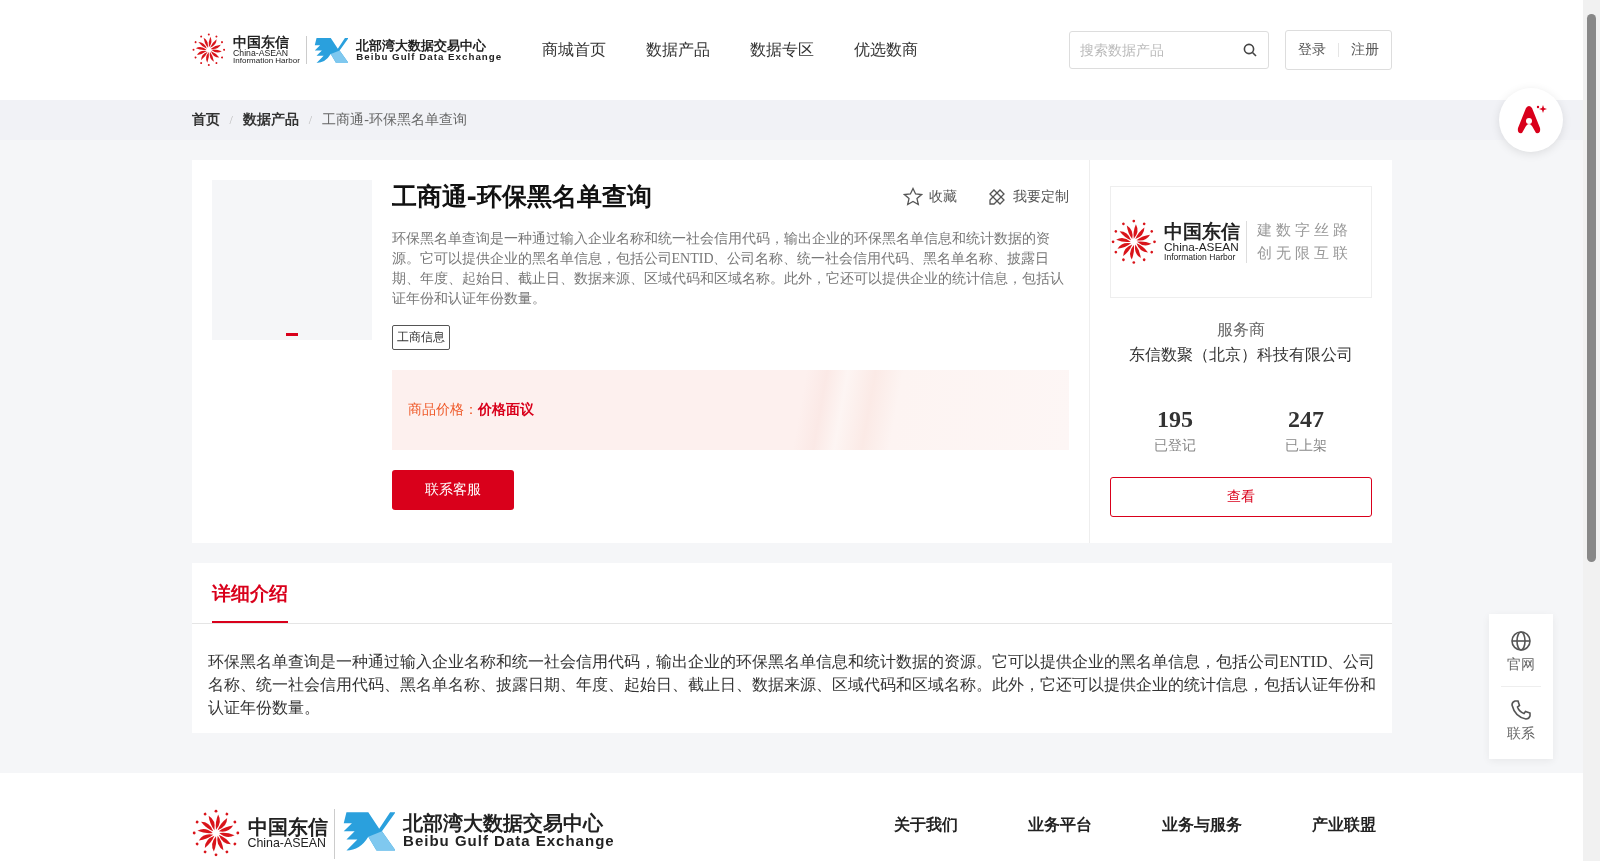 The height and width of the screenshot is (861, 1600). What do you see at coordinates (1175, 446) in the screenshot?
I see `stat-label: 已登记` at bounding box center [1175, 446].